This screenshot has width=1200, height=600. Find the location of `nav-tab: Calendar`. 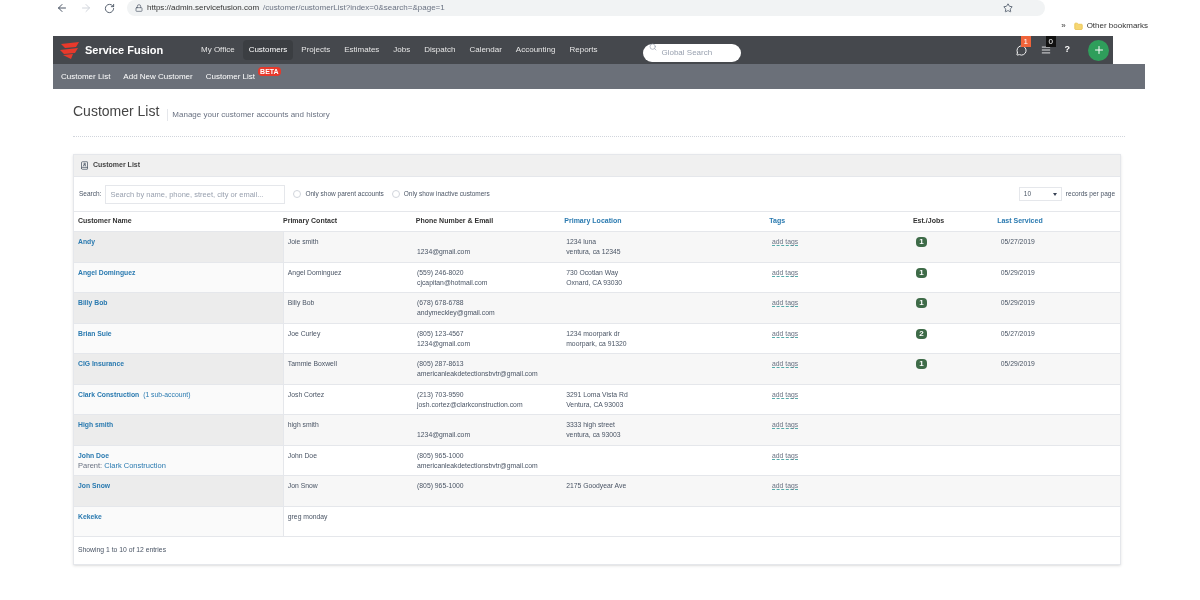

nav-tab: Calendar is located at coordinates (485, 50).